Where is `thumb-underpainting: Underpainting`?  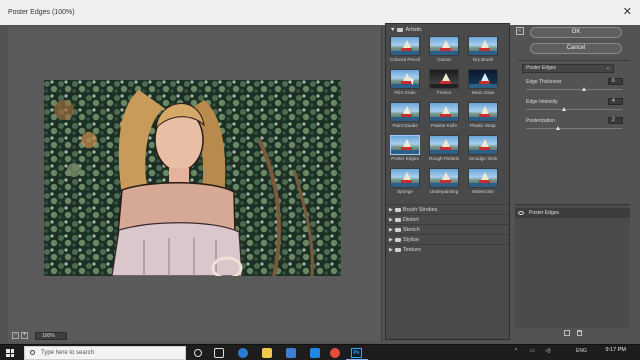
thumb-underpainting: Underpainting is located at coordinates (444, 183).